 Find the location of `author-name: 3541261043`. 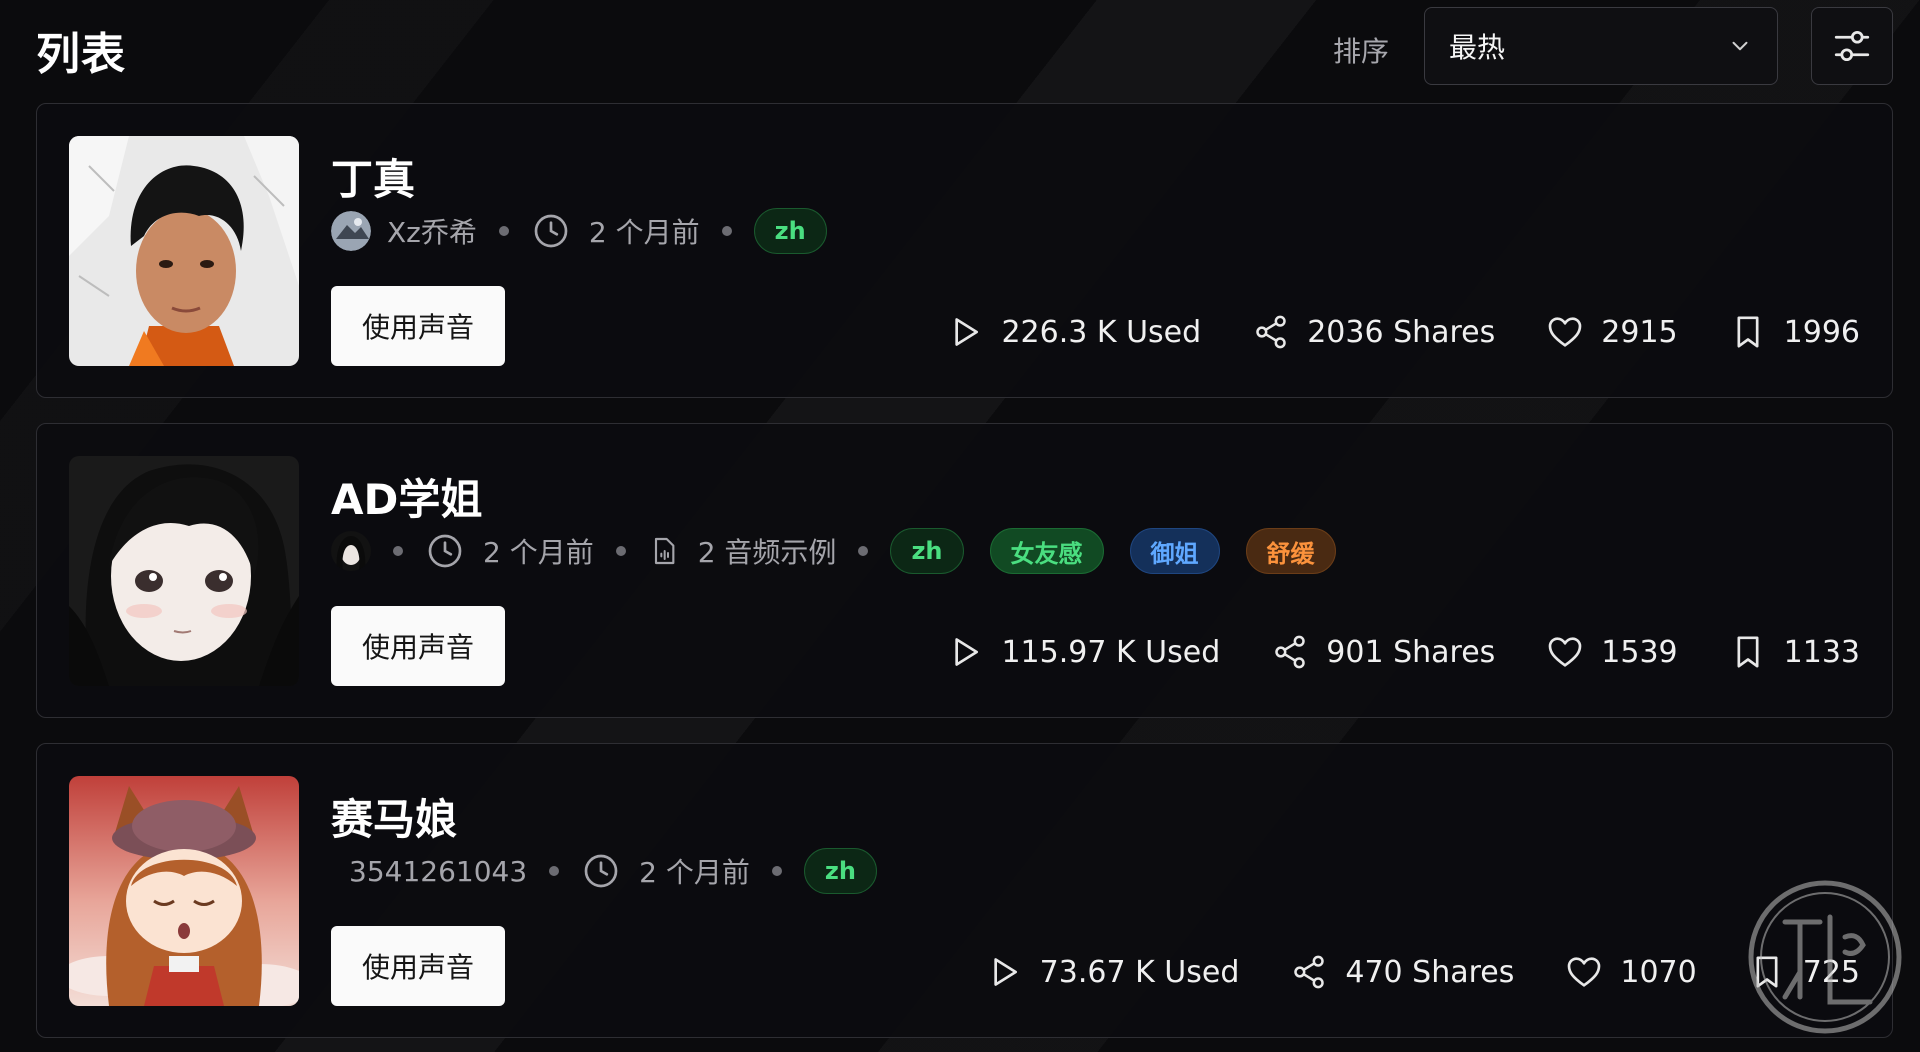

author-name: 3541261043 is located at coordinates (438, 871).